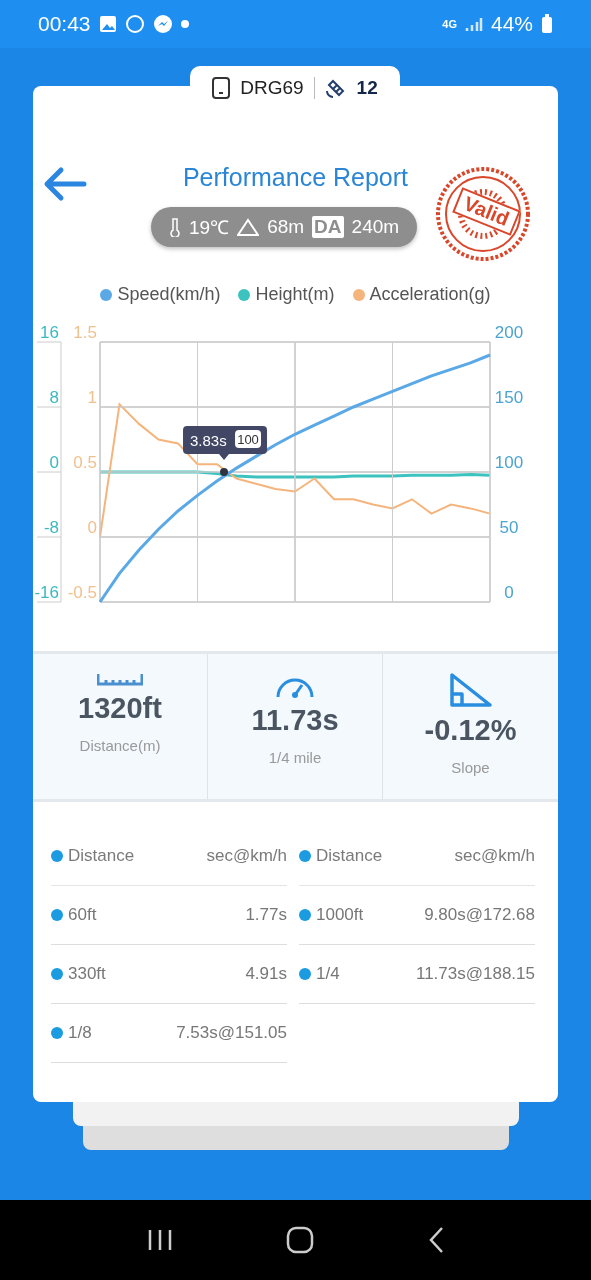 Image resolution: width=591 pixels, height=1280 pixels. I want to click on split-time: 7.53s@151.05, so click(231, 1033).